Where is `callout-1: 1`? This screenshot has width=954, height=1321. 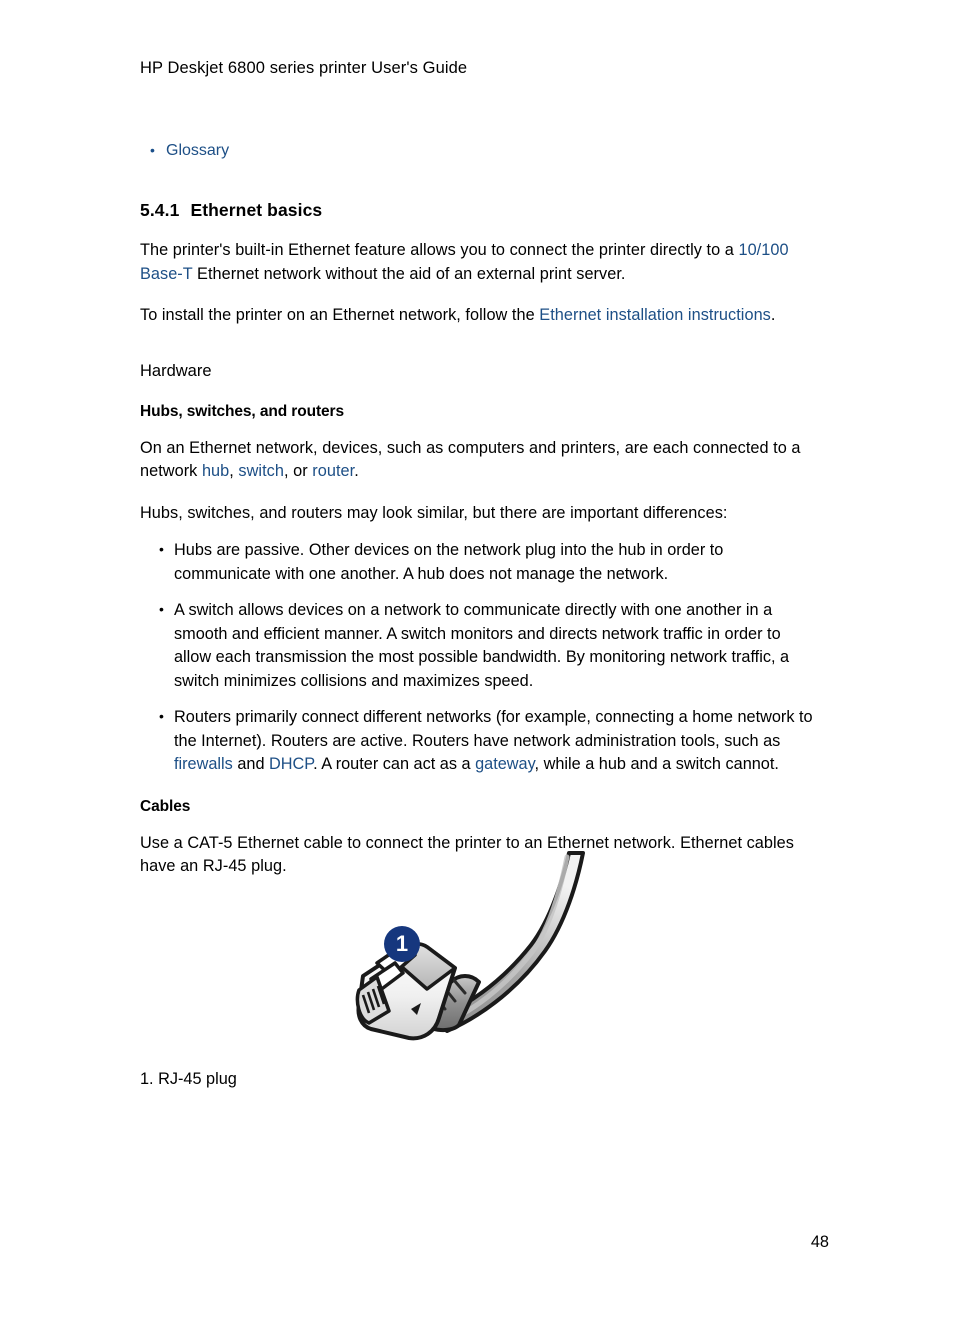
callout-1: 1 is located at coordinates (402, 944).